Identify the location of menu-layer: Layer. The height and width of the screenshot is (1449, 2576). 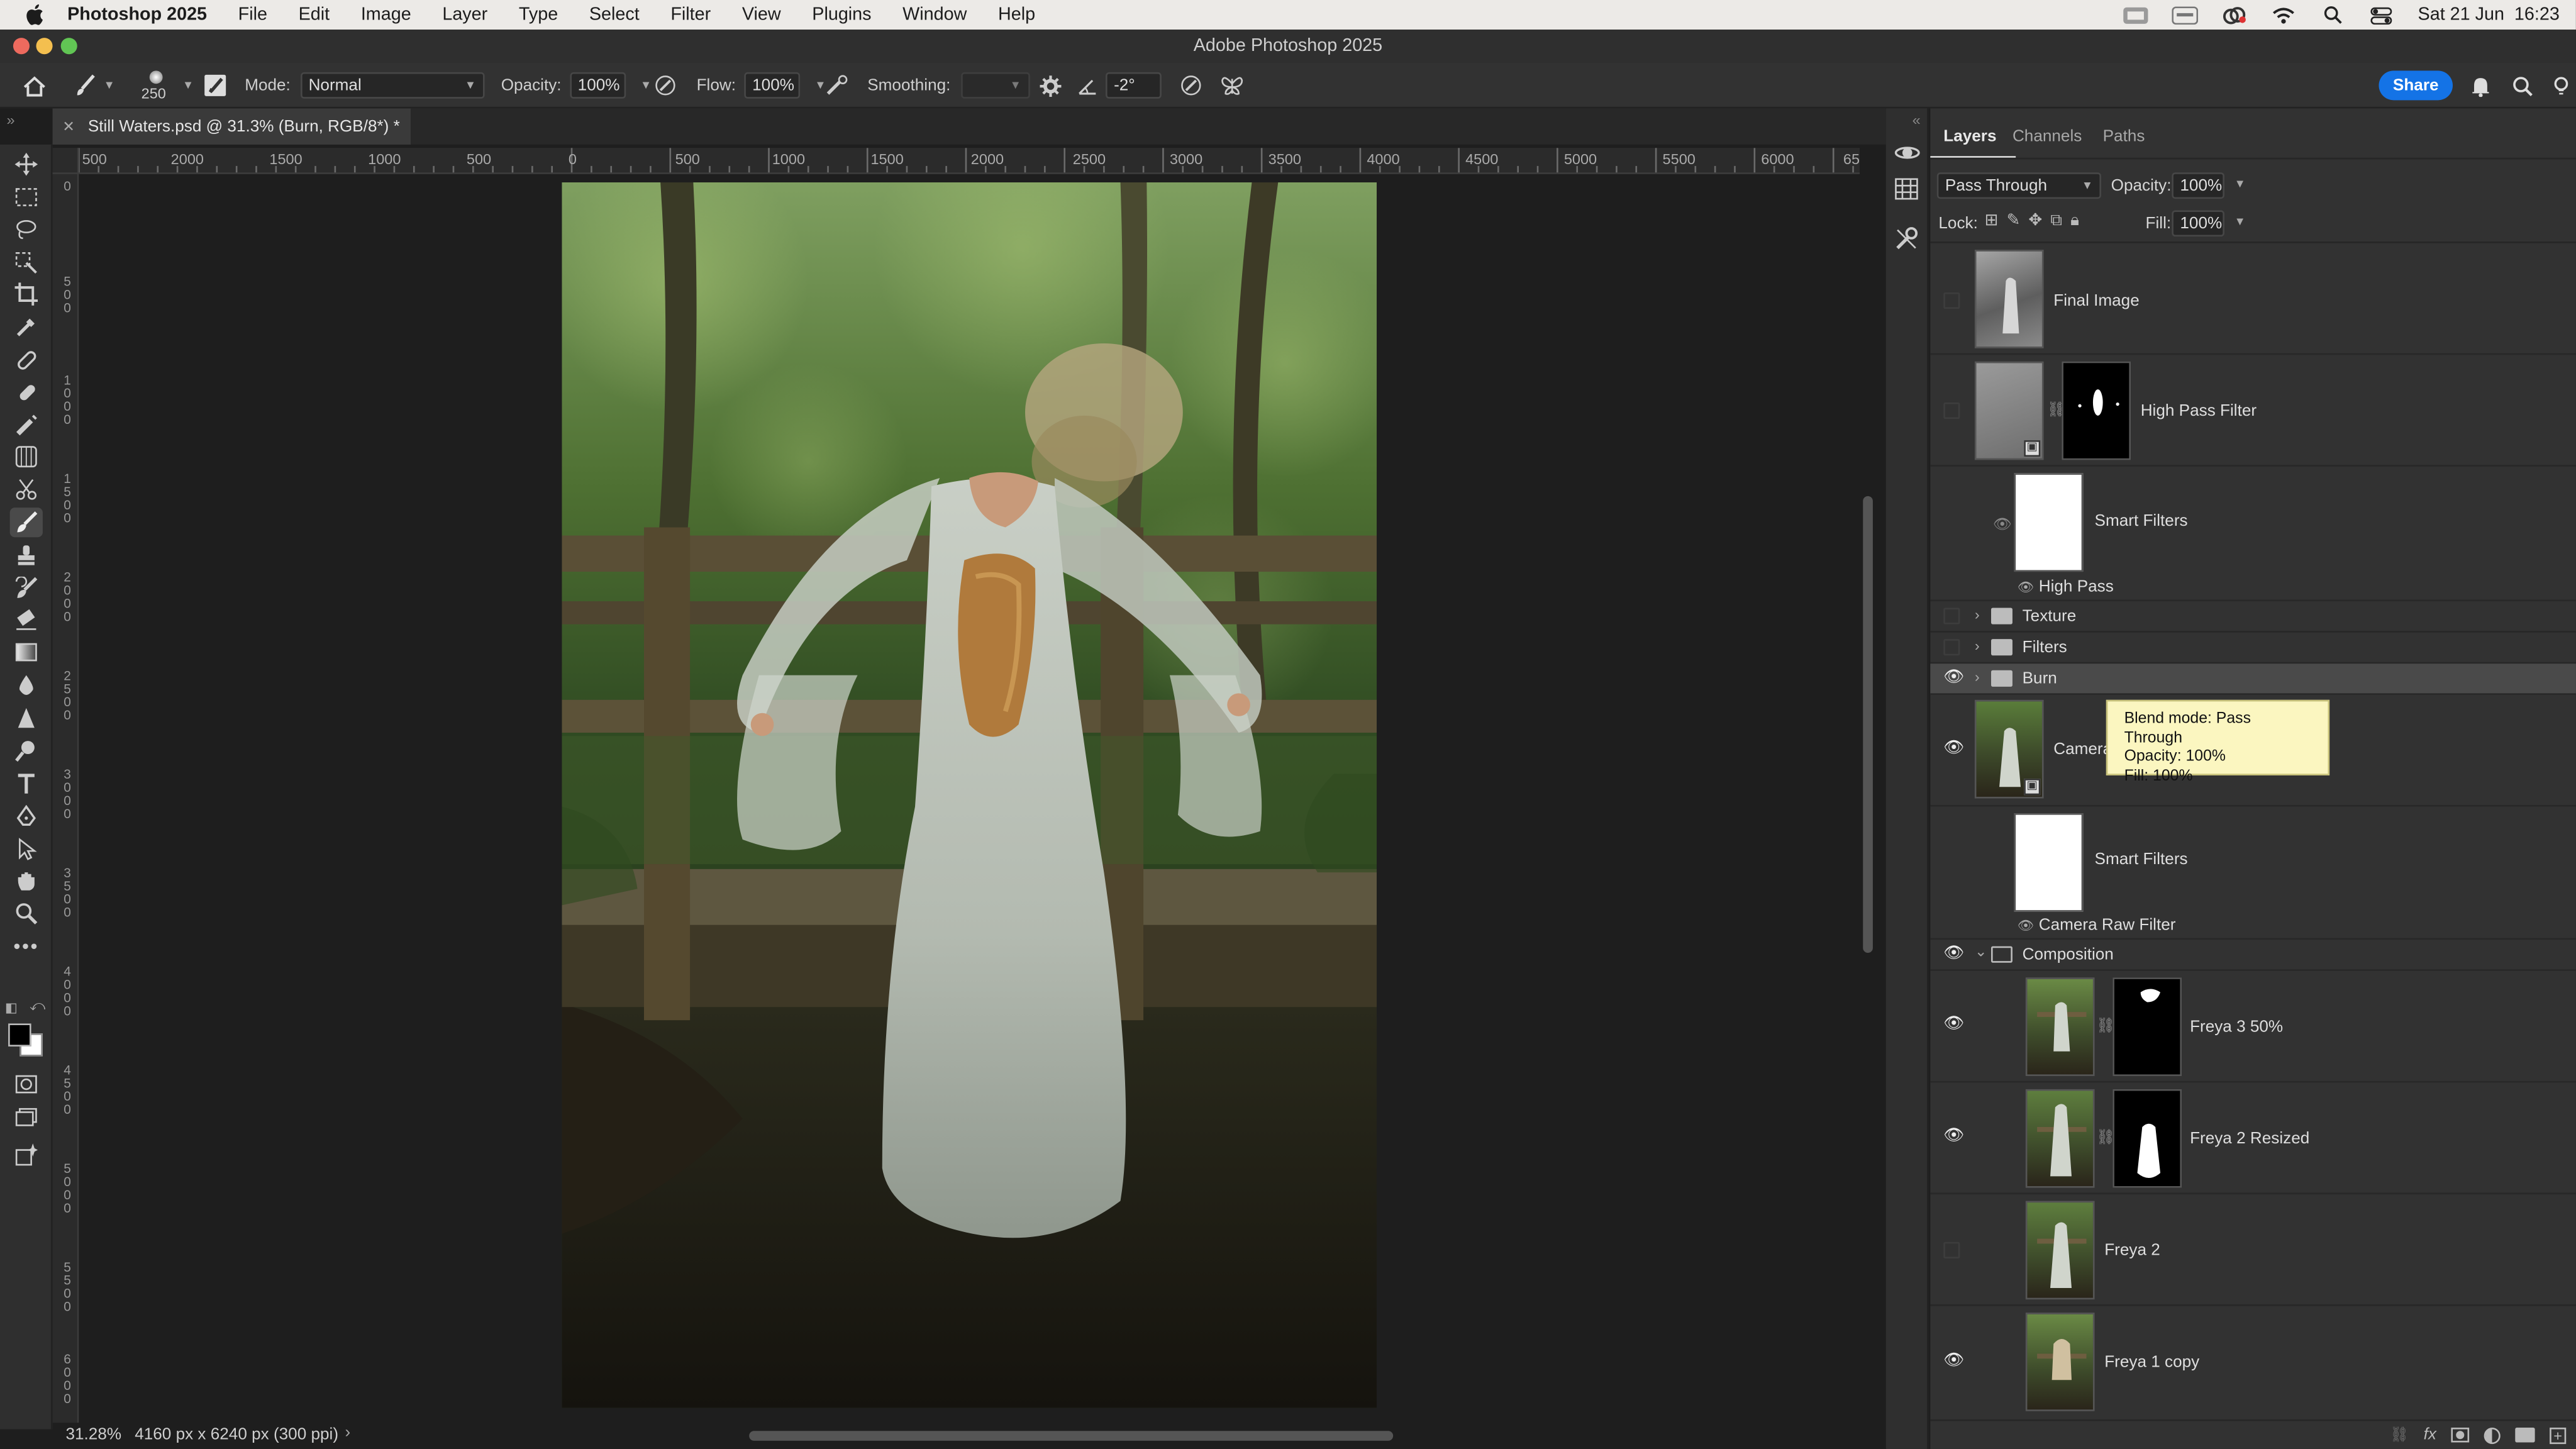
(464, 15).